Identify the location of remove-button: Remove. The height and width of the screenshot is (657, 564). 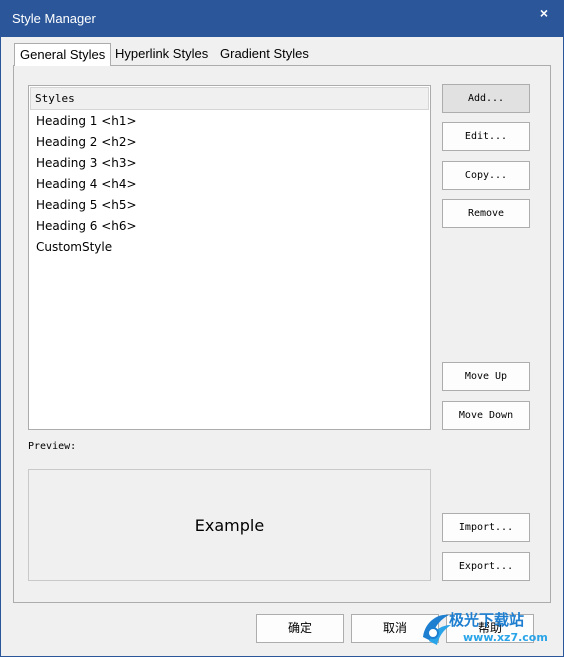
(486, 213).